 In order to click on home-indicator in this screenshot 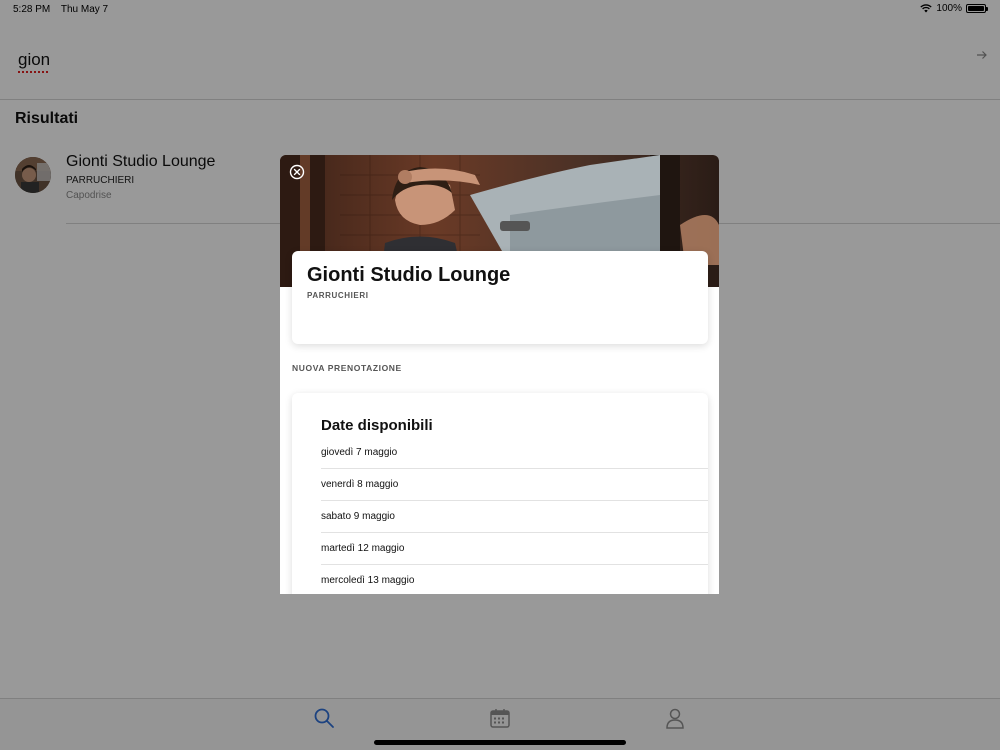, I will do `click(500, 742)`.